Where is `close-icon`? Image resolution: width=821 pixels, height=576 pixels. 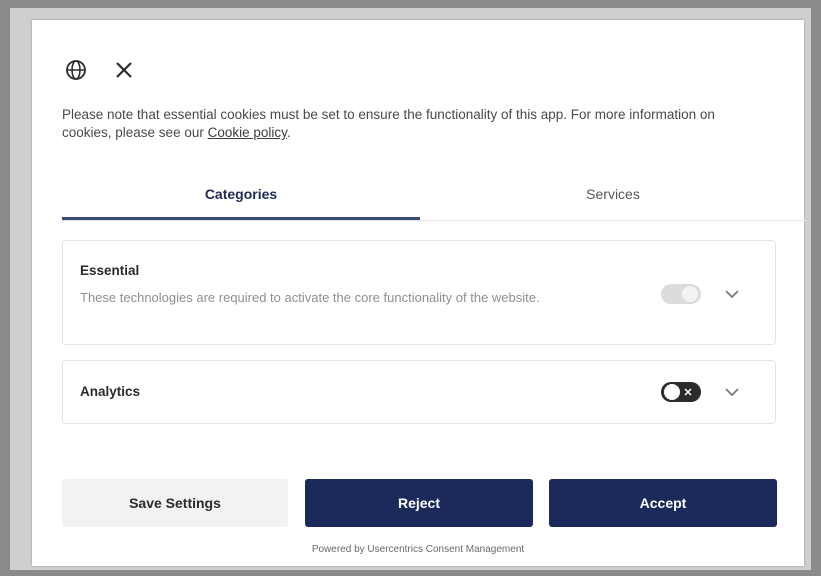
close-icon is located at coordinates (124, 70).